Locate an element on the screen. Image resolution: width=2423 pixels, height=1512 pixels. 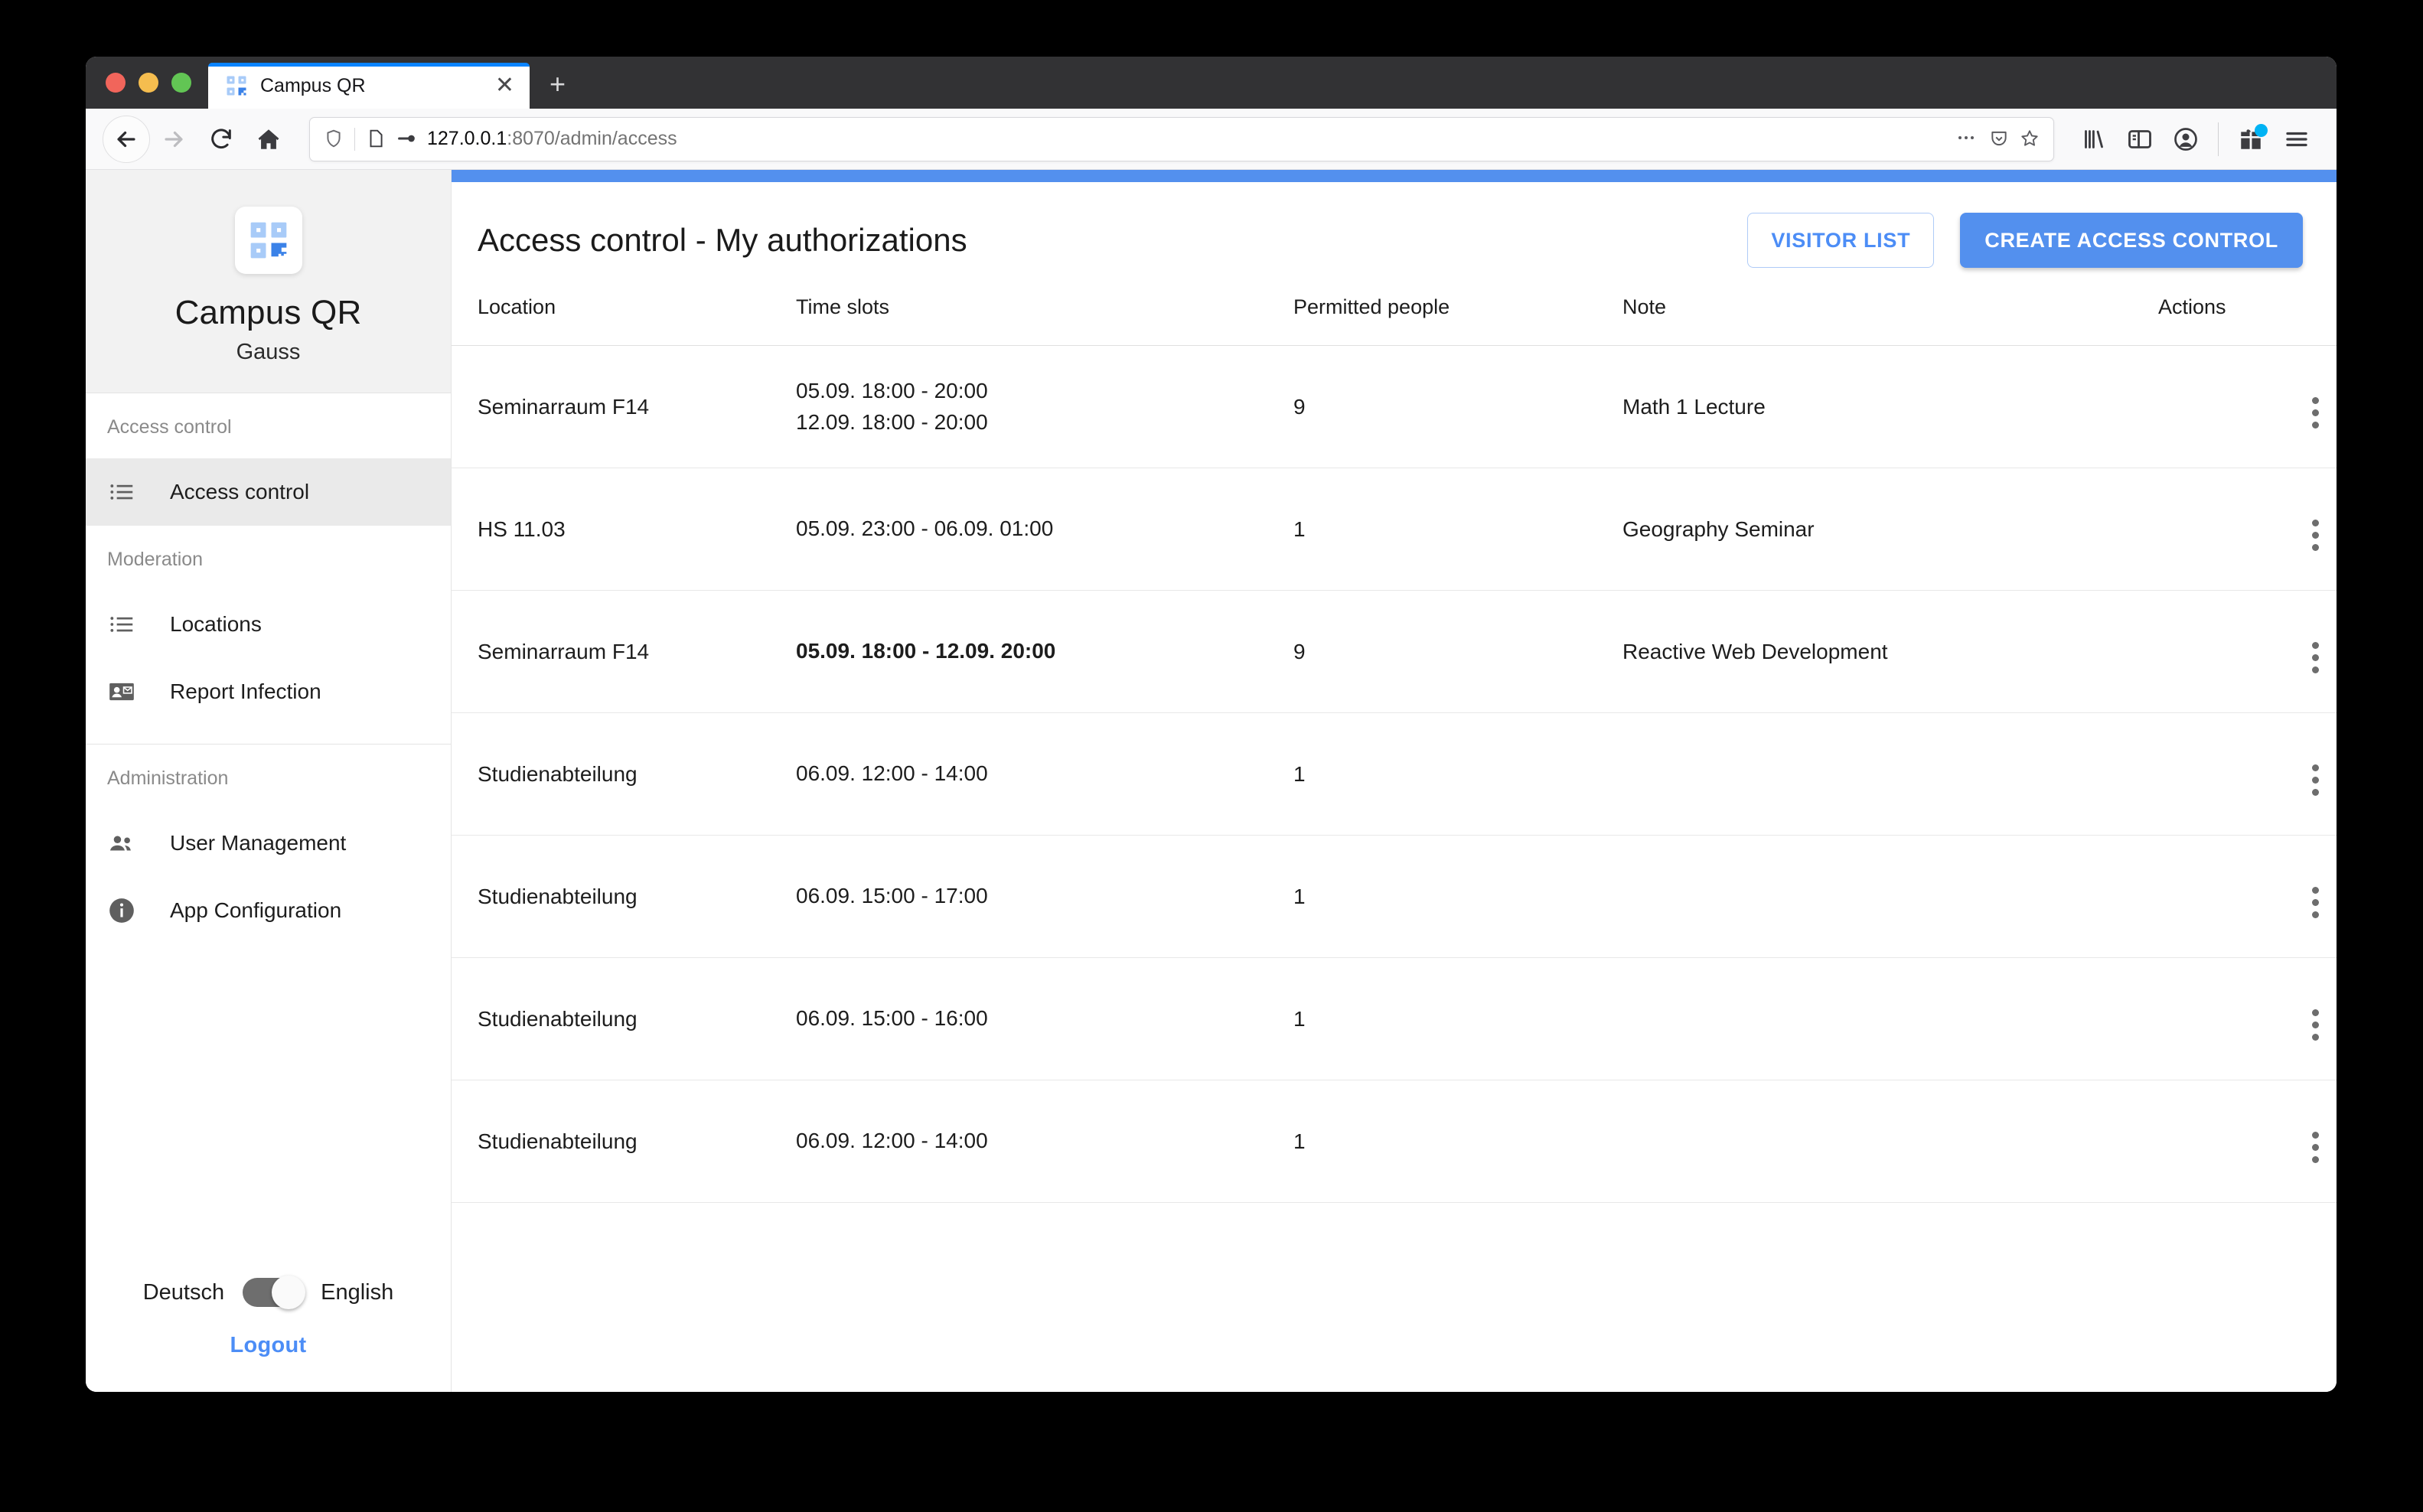
home-icon is located at coordinates (268, 139).